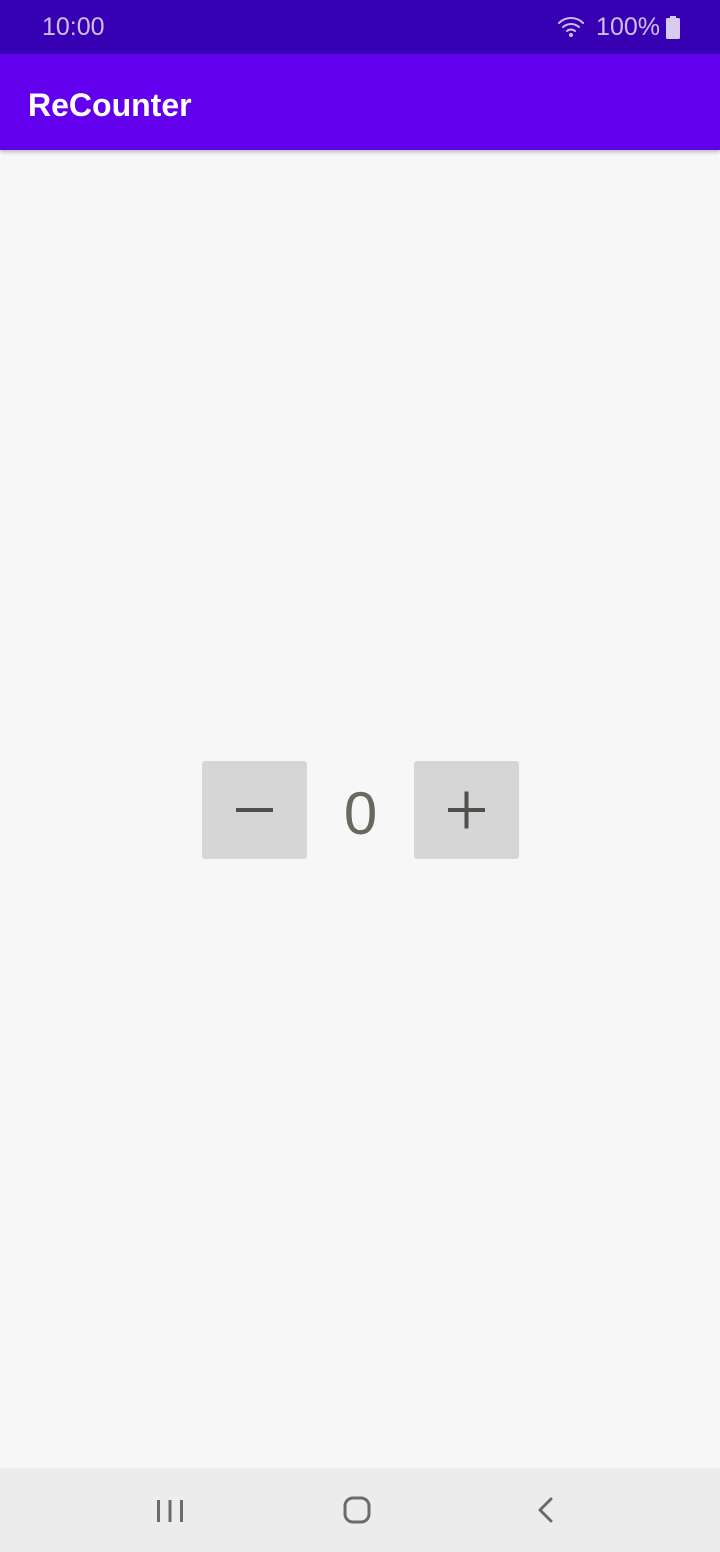  Describe the element at coordinates (673, 27) in the screenshot. I see `battery-icon` at that location.